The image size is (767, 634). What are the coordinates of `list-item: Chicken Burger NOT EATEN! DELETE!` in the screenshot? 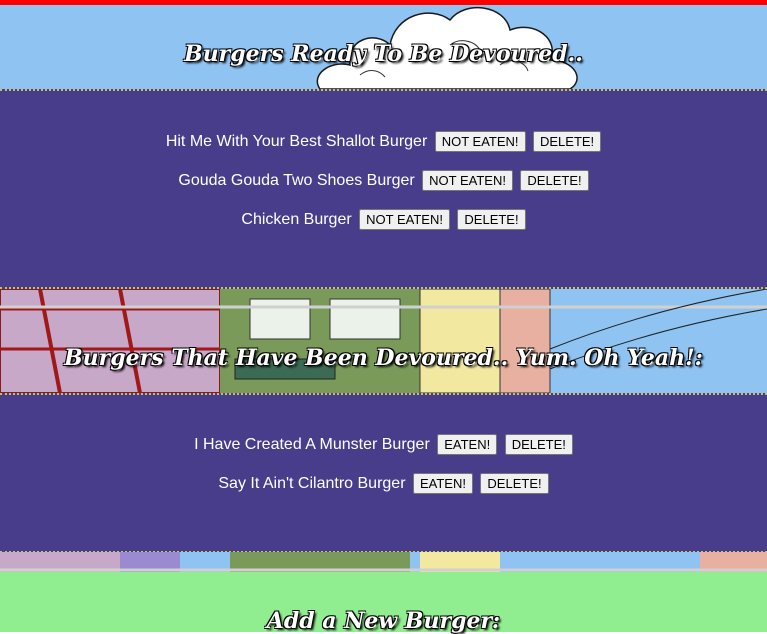 It's located at (383, 220).